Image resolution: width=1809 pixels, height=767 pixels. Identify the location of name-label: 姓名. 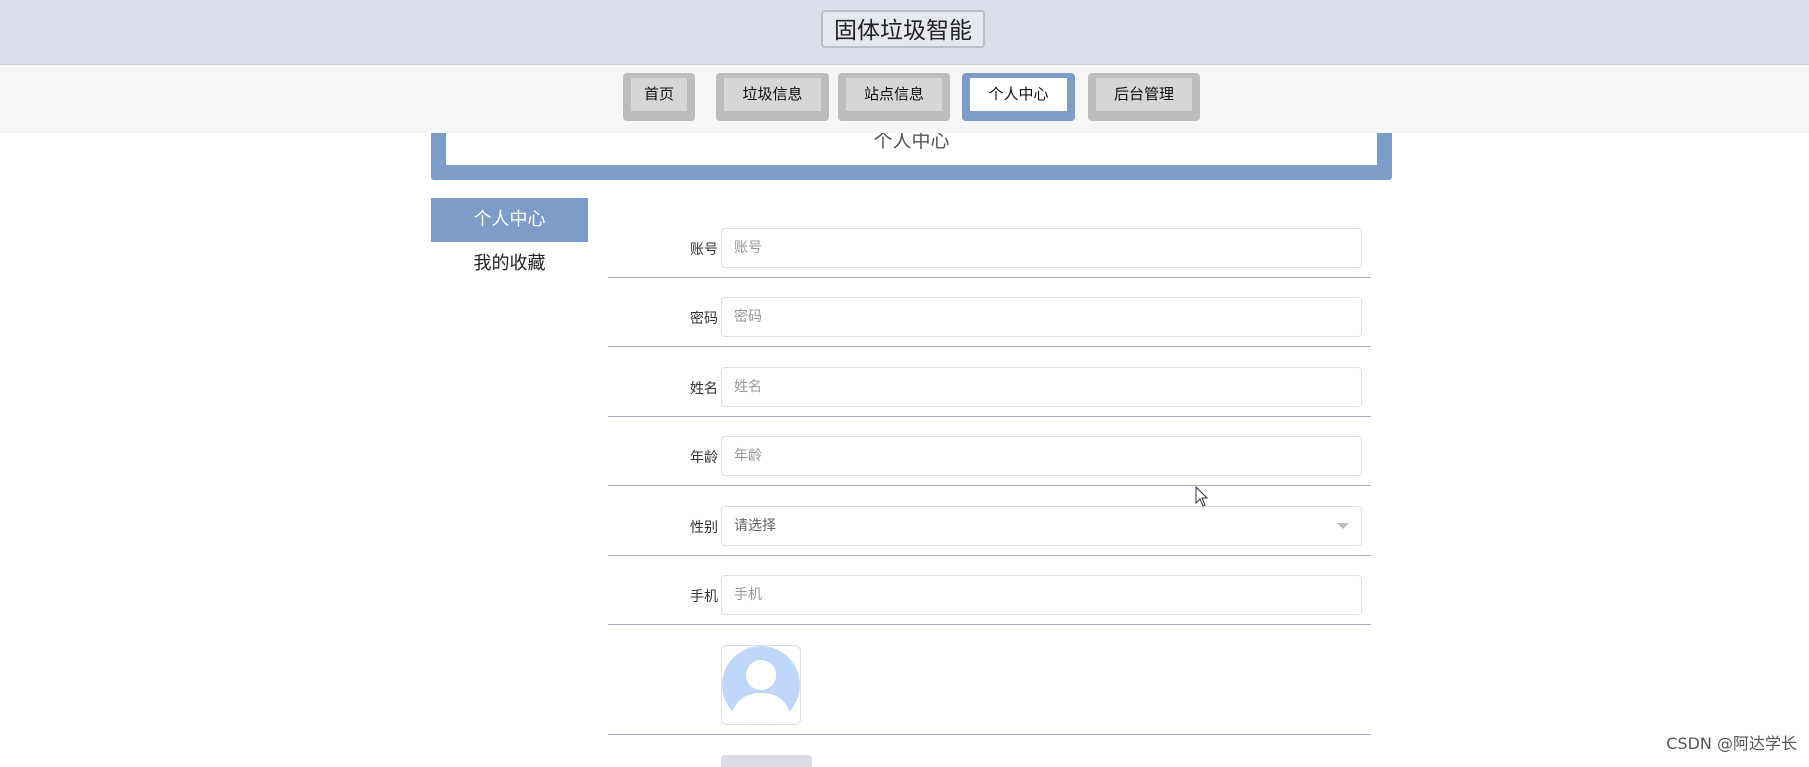
(704, 389).